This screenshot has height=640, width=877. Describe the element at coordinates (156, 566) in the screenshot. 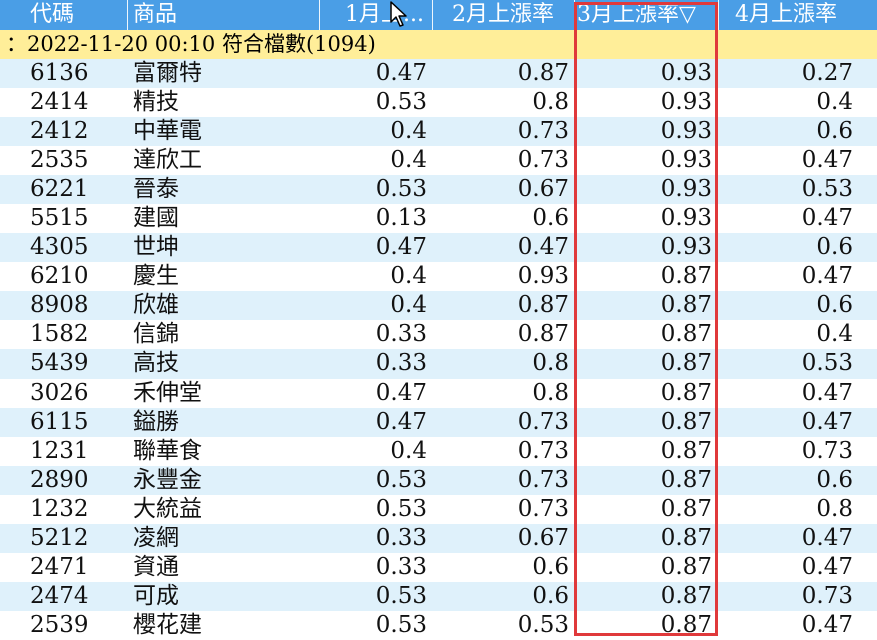

I see `stock-name-cell: 資通` at that location.